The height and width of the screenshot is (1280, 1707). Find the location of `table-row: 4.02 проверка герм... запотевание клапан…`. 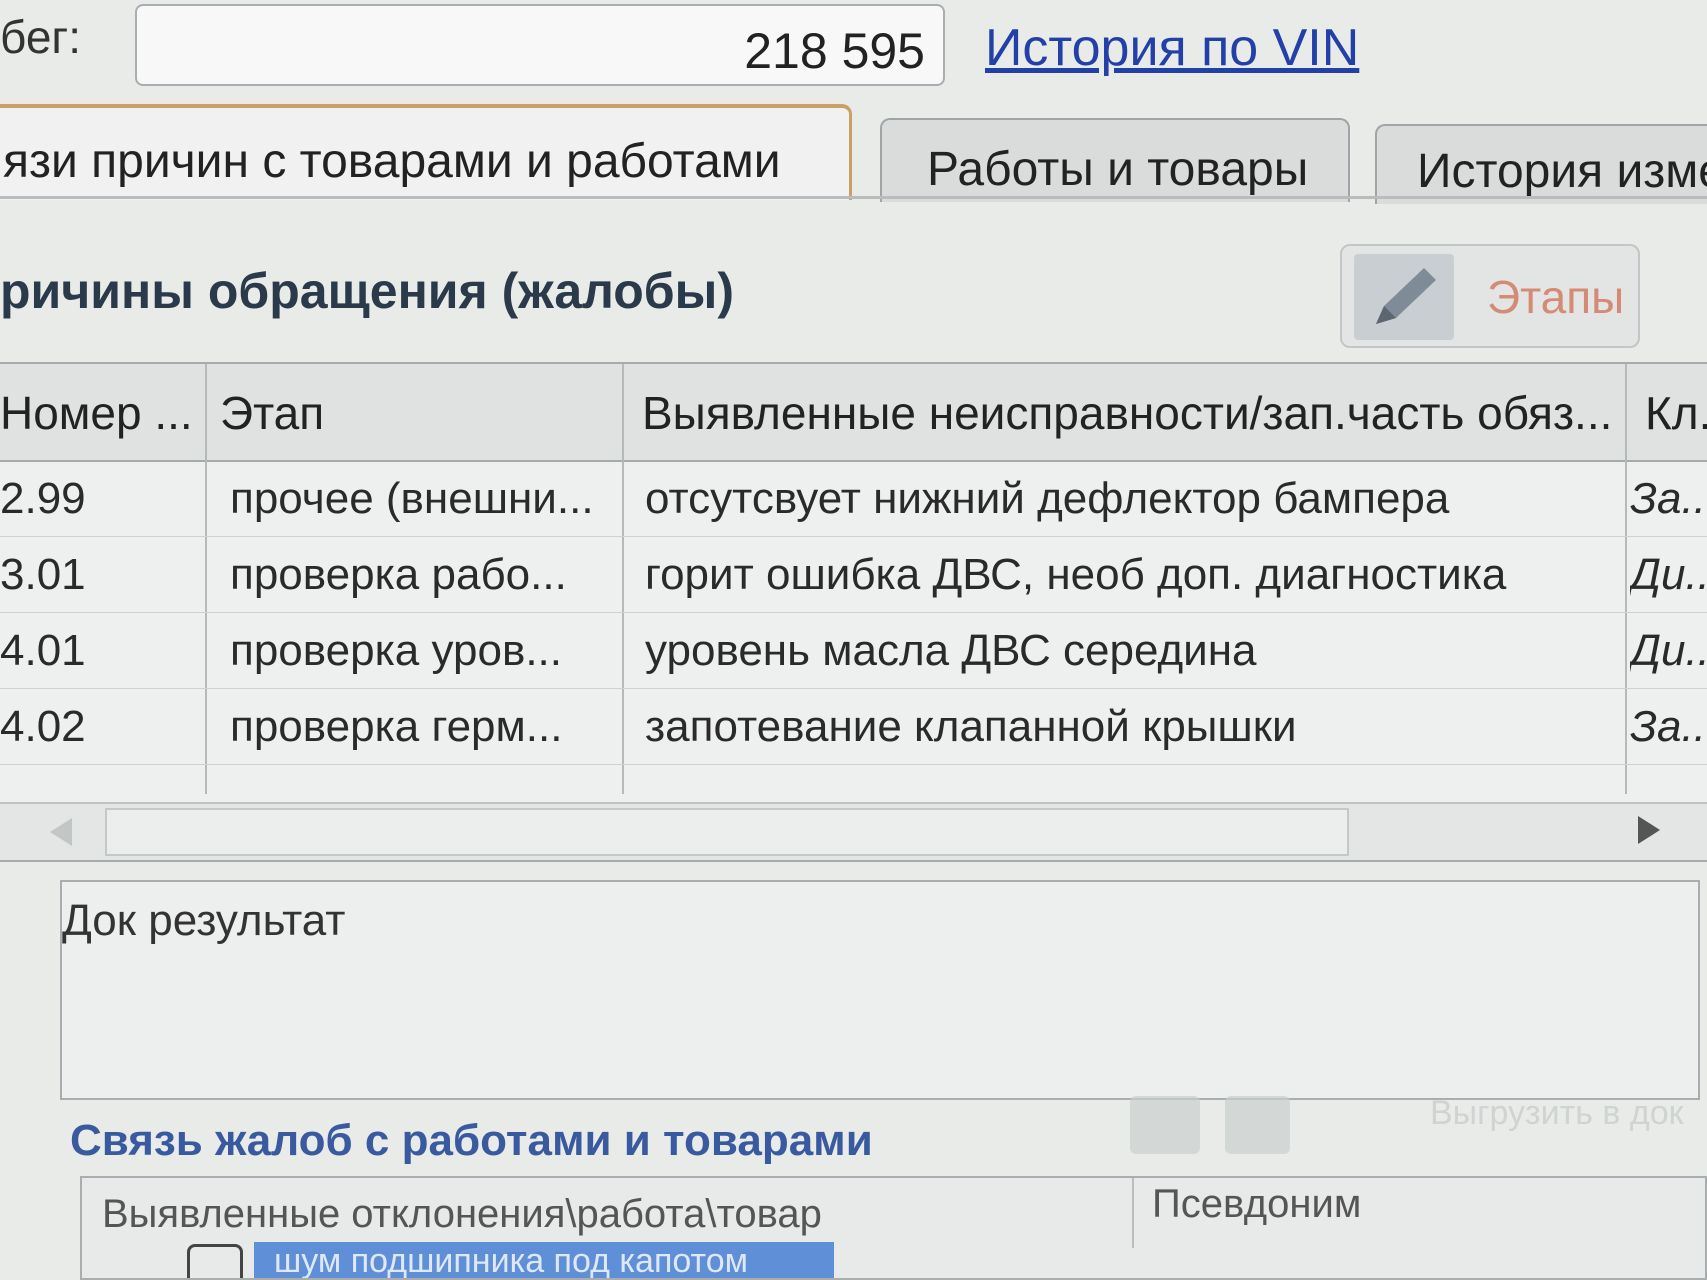

table-row: 4.02 проверка герм... запотевание клапан… is located at coordinates (853, 726).